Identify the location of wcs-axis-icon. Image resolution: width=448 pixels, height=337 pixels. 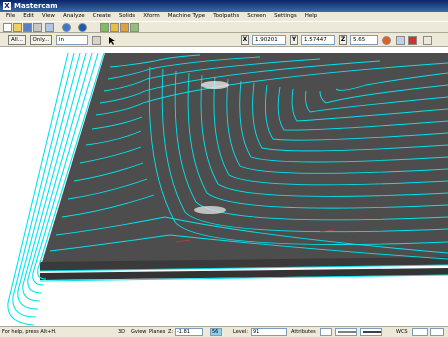
(412, 40).